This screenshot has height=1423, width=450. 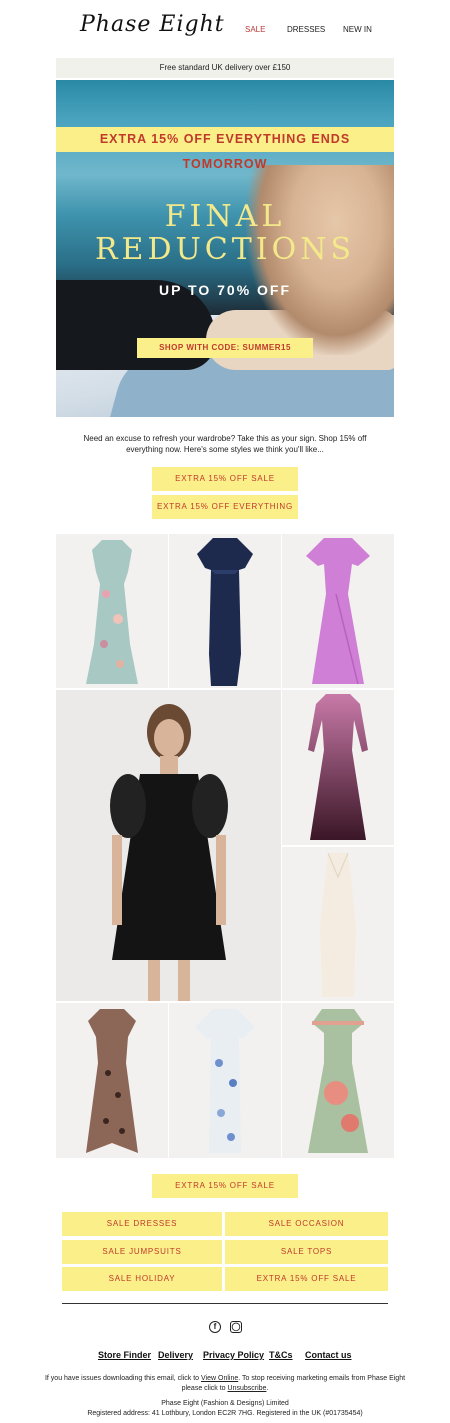 What do you see at coordinates (225, 479) in the screenshot?
I see `extra-15-off-sale-button: EXTRA 15% OFF SALE` at bounding box center [225, 479].